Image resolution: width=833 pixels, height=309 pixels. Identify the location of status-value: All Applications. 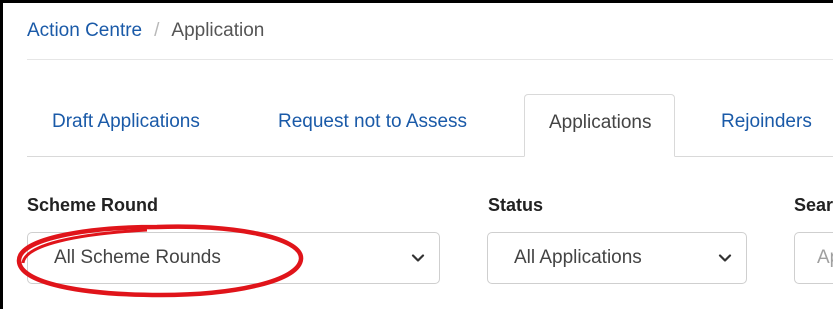
(578, 257).